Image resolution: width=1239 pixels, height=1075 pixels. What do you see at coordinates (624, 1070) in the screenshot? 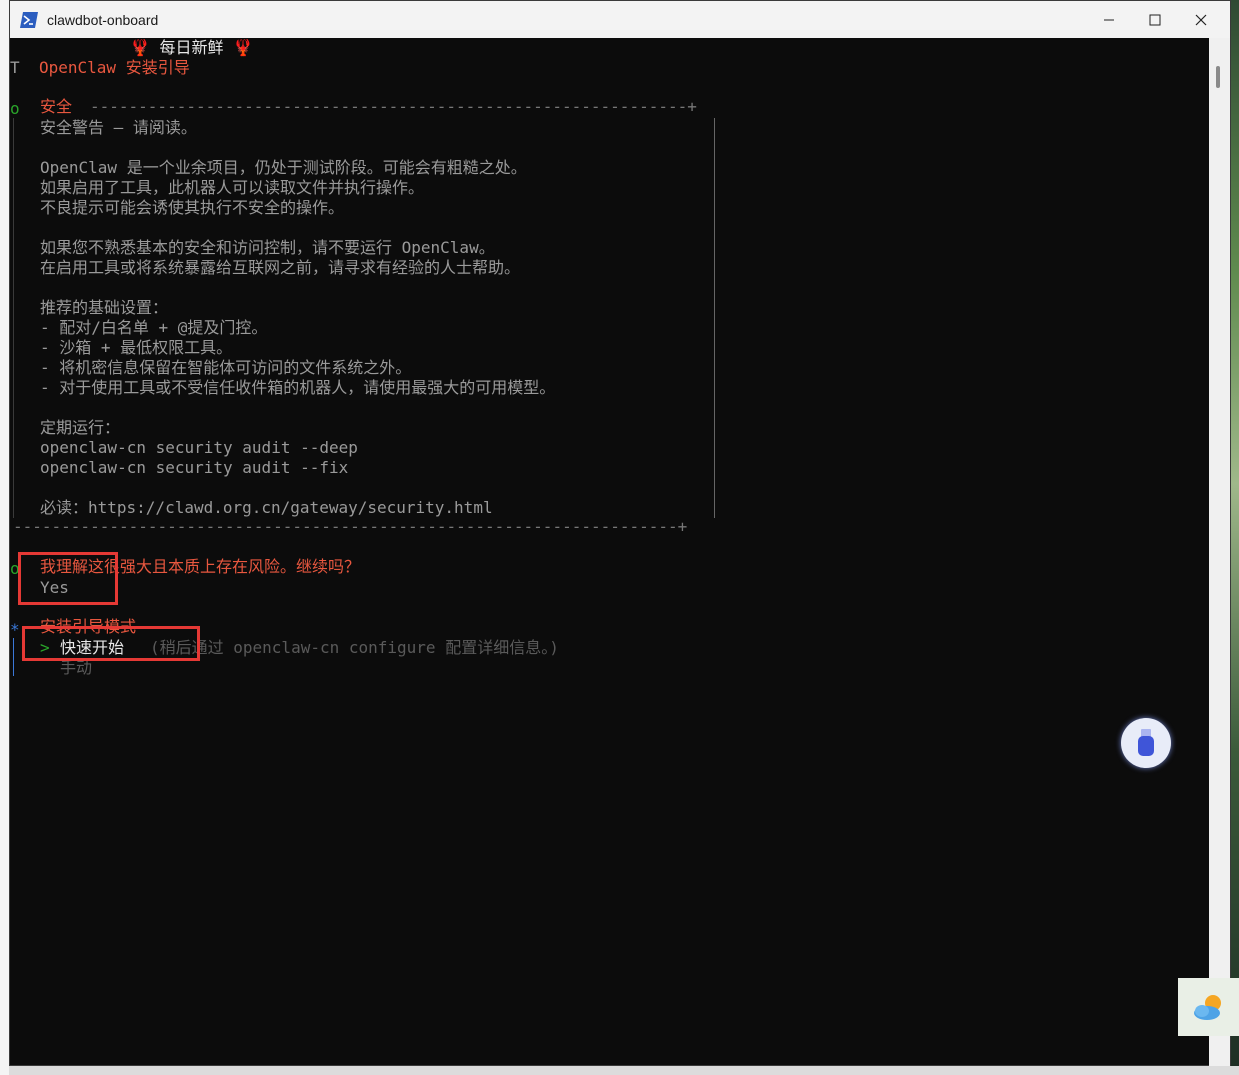
I see `taskbar-edge` at bounding box center [624, 1070].